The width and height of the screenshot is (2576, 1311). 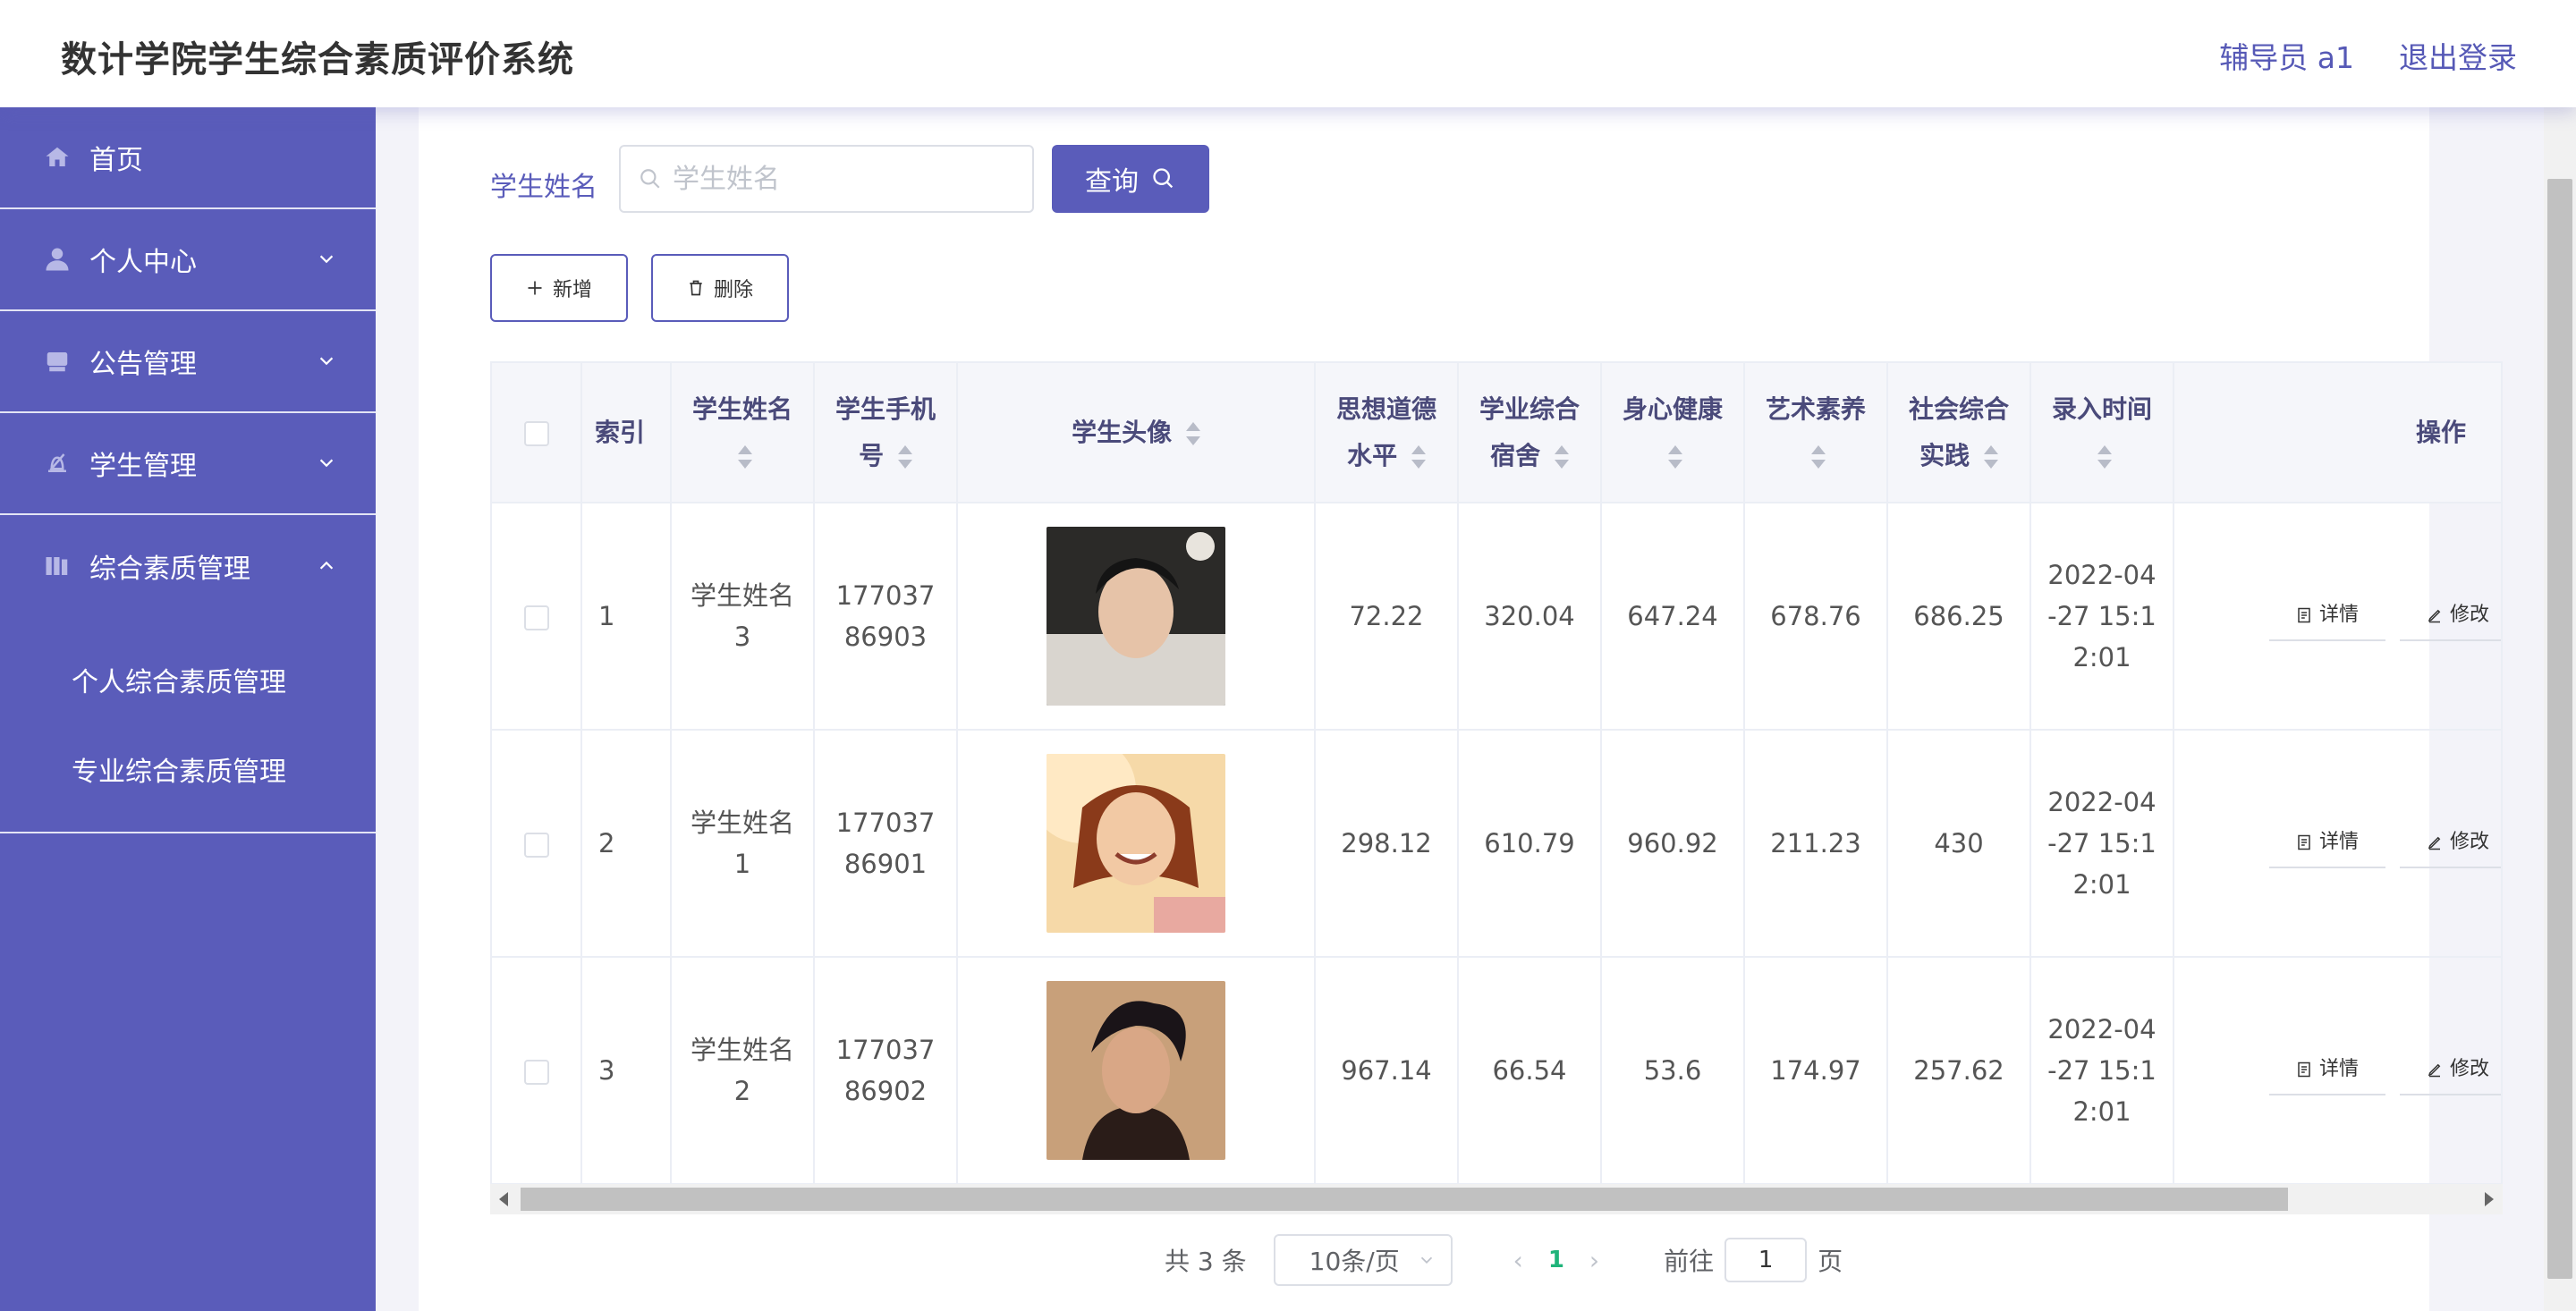 I want to click on document-icon, so click(x=2304, y=615).